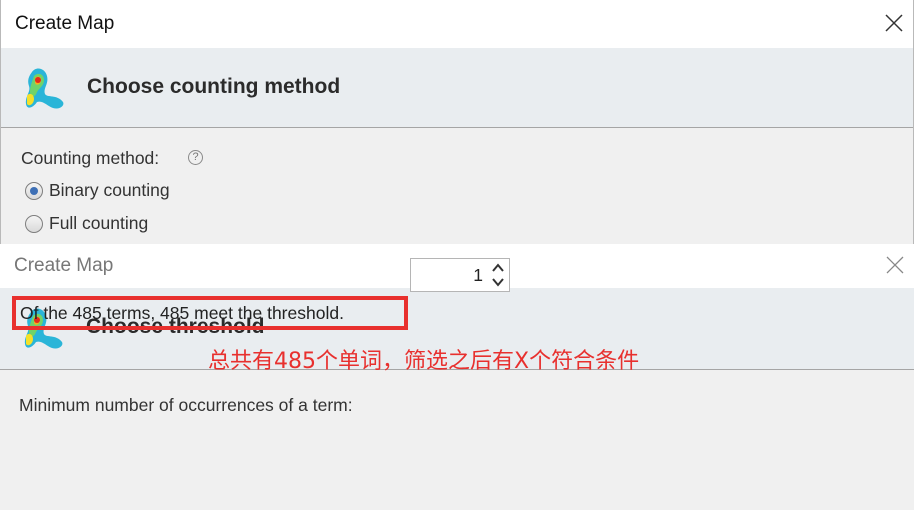  I want to click on min-occurrences-spinner, so click(460, 275).